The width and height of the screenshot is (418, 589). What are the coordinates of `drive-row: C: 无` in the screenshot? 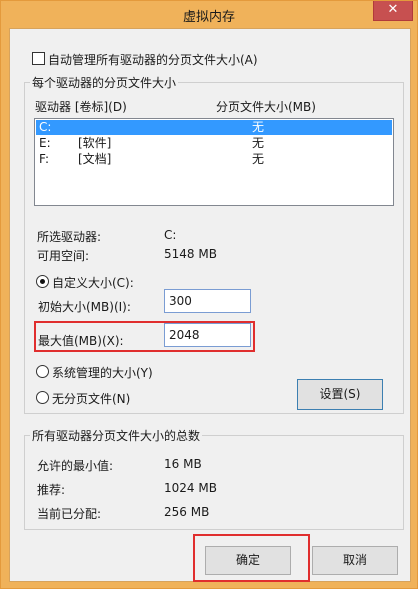 It's located at (214, 127).